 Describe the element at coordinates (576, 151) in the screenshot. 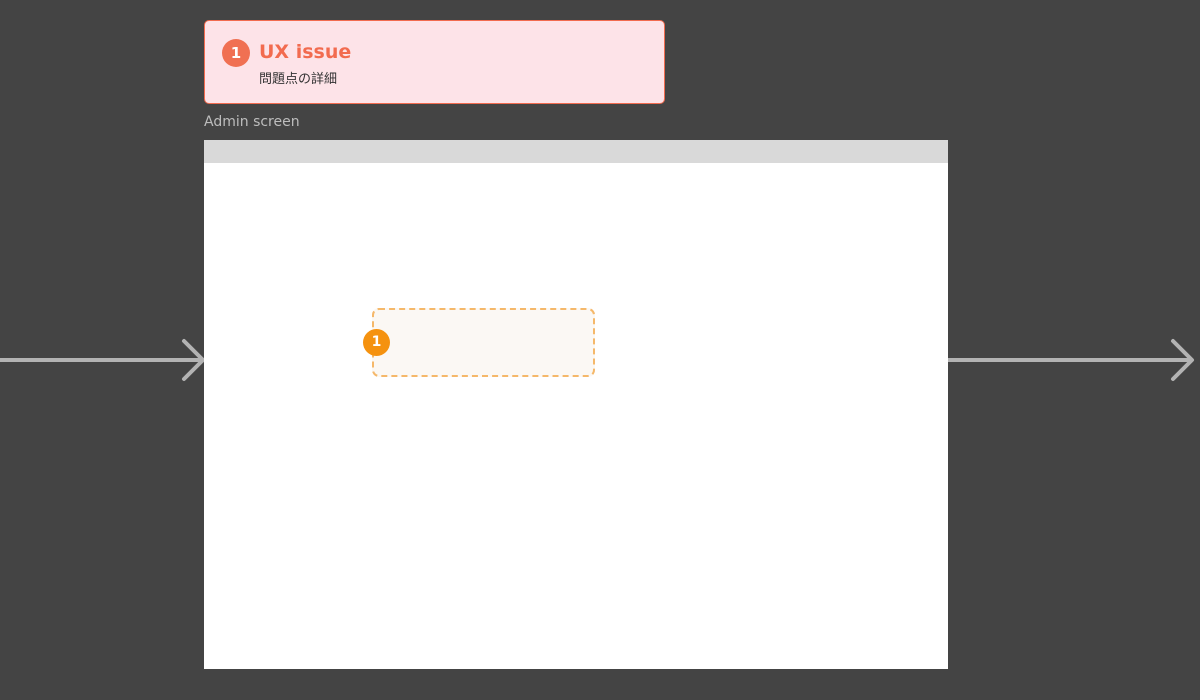

I see `screen-header-bar` at that location.